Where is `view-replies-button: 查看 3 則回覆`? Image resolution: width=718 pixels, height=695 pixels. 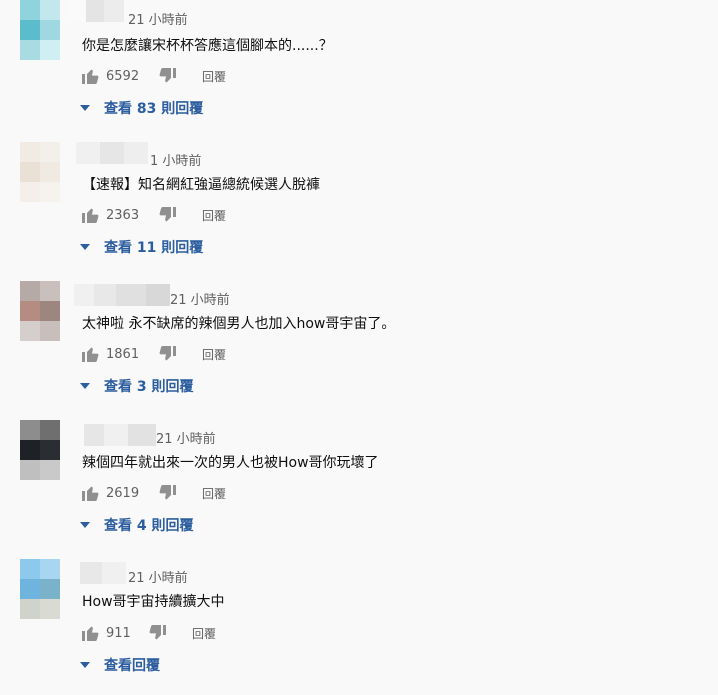 view-replies-button: 查看 3 則回覆 is located at coordinates (137, 386).